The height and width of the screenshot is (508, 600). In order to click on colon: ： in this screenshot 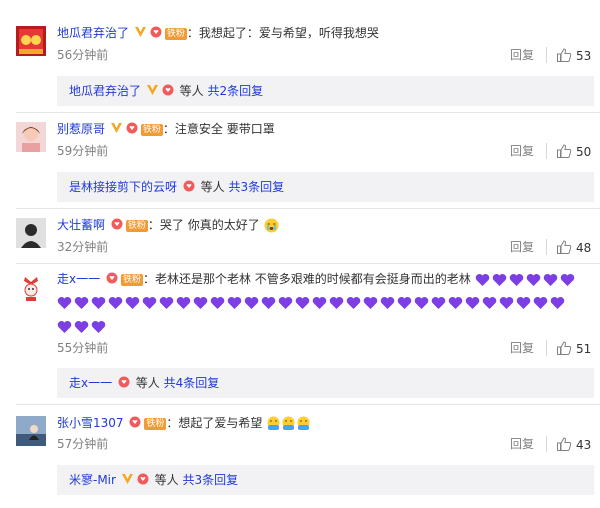, I will do `click(153, 225)`.